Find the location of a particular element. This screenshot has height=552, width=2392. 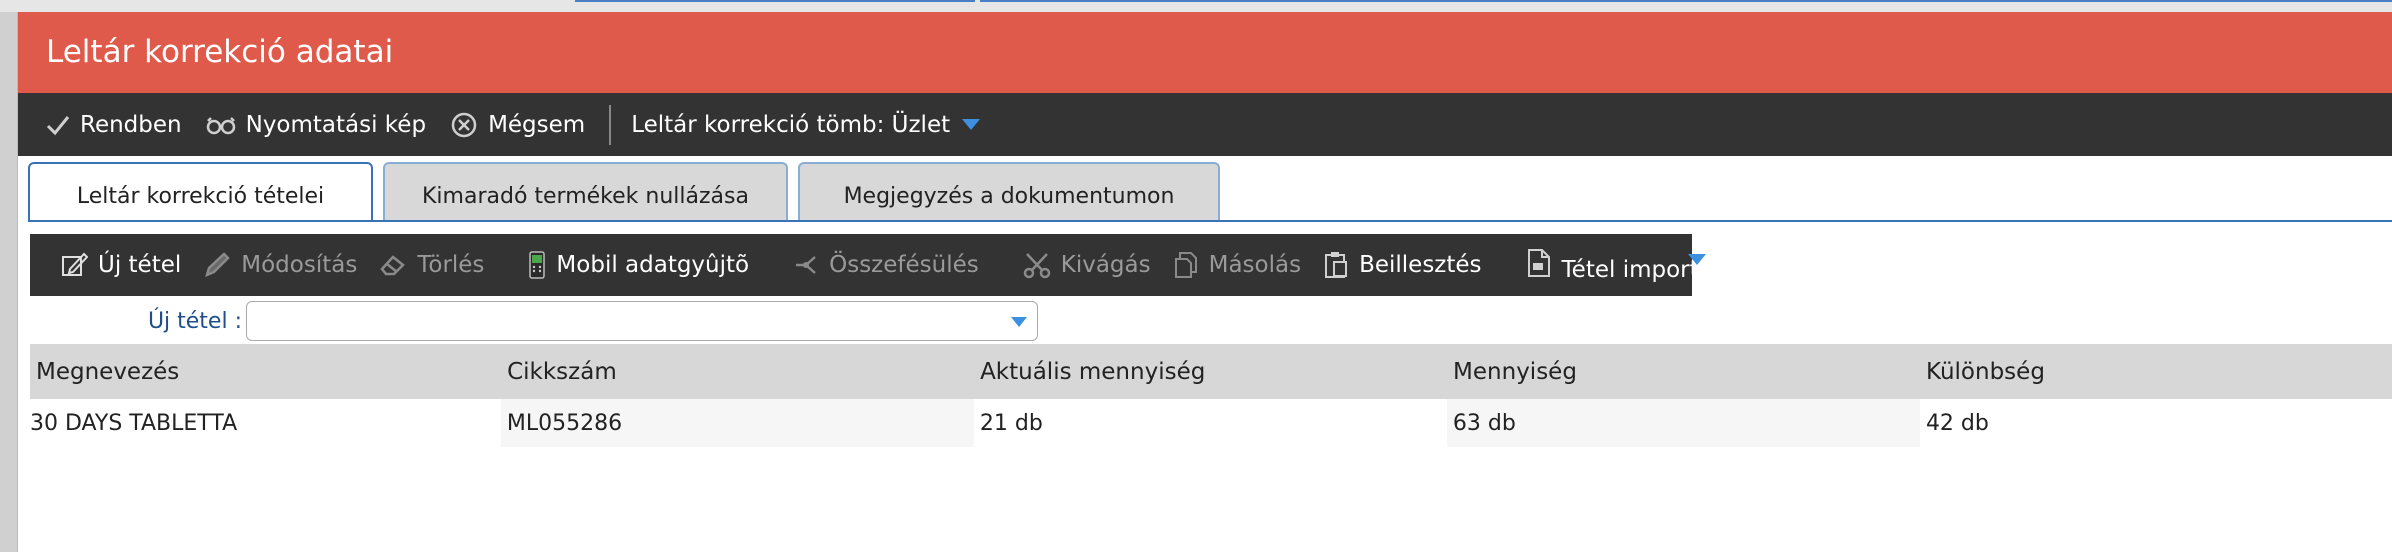

mobile-device-icon is located at coordinates (537, 265).